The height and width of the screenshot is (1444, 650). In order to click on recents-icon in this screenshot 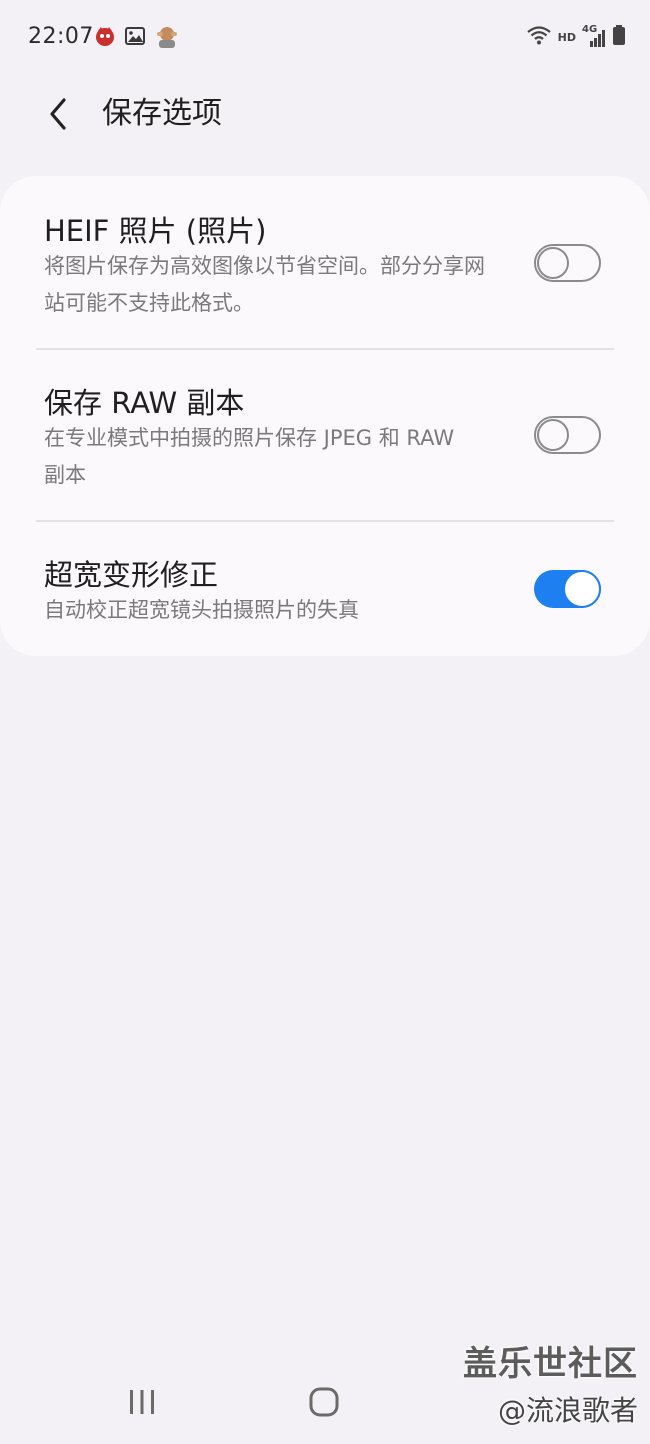, I will do `click(142, 1402)`.